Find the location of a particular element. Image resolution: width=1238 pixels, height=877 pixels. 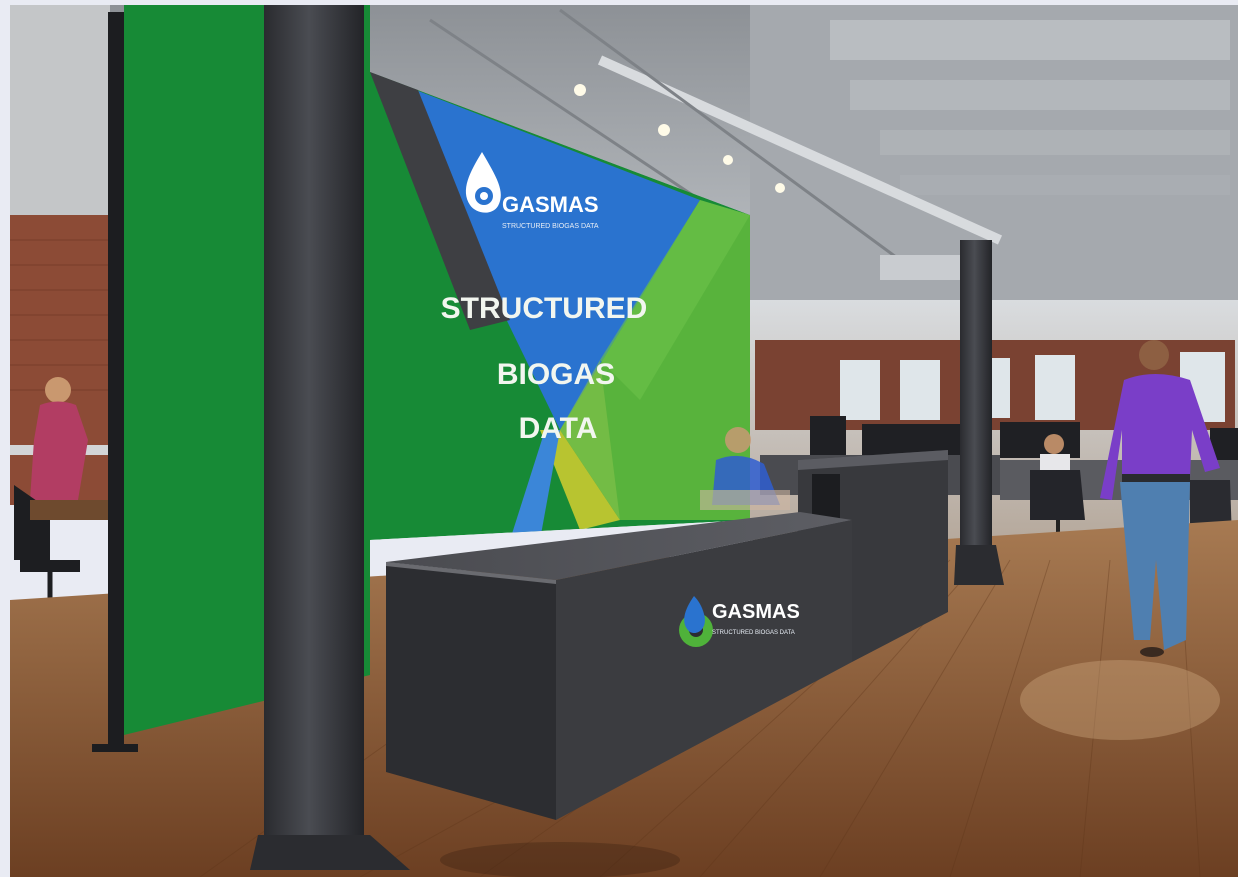

headline-line-1: STRUCTURED is located at coordinates (544, 308).